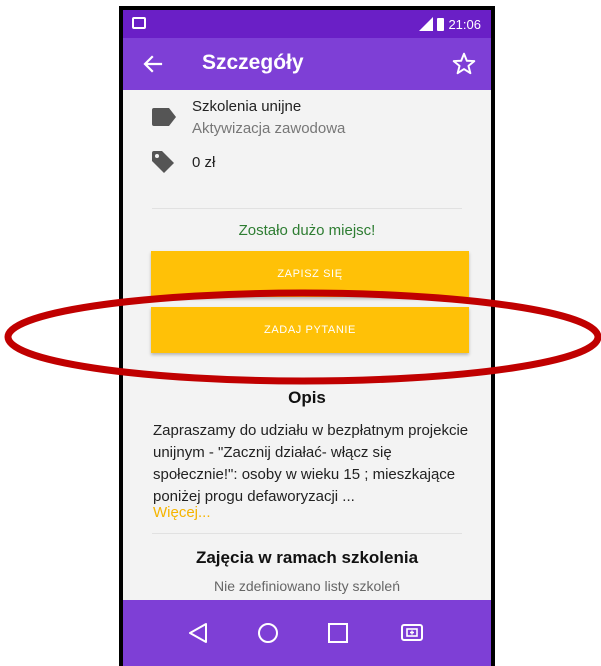  What do you see at coordinates (247, 106) in the screenshot?
I see `category-main: Szkolenia unijne` at bounding box center [247, 106].